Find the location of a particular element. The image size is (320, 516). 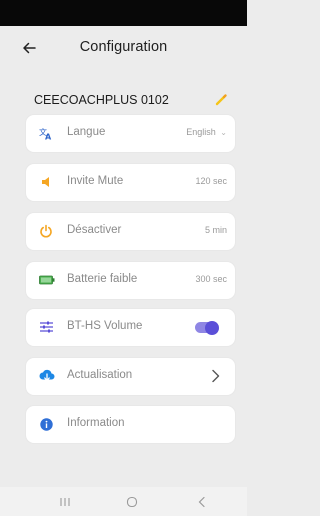

setting-bths-volume: BT-HS Volume is located at coordinates (130, 327).